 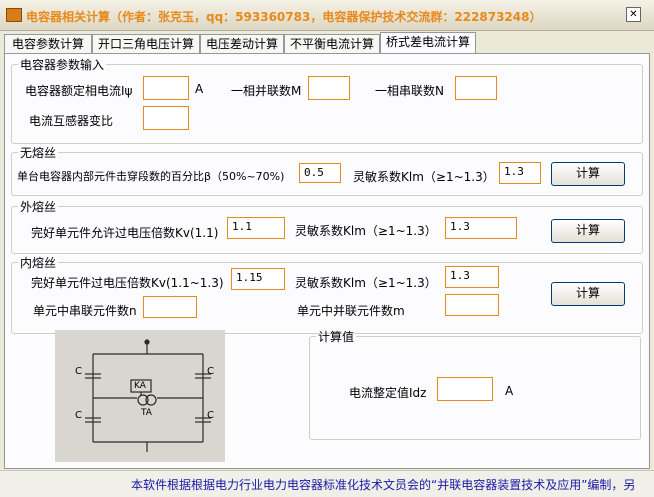 What do you see at coordinates (329, 88) in the screenshot?
I see `parallel-count-input` at bounding box center [329, 88].